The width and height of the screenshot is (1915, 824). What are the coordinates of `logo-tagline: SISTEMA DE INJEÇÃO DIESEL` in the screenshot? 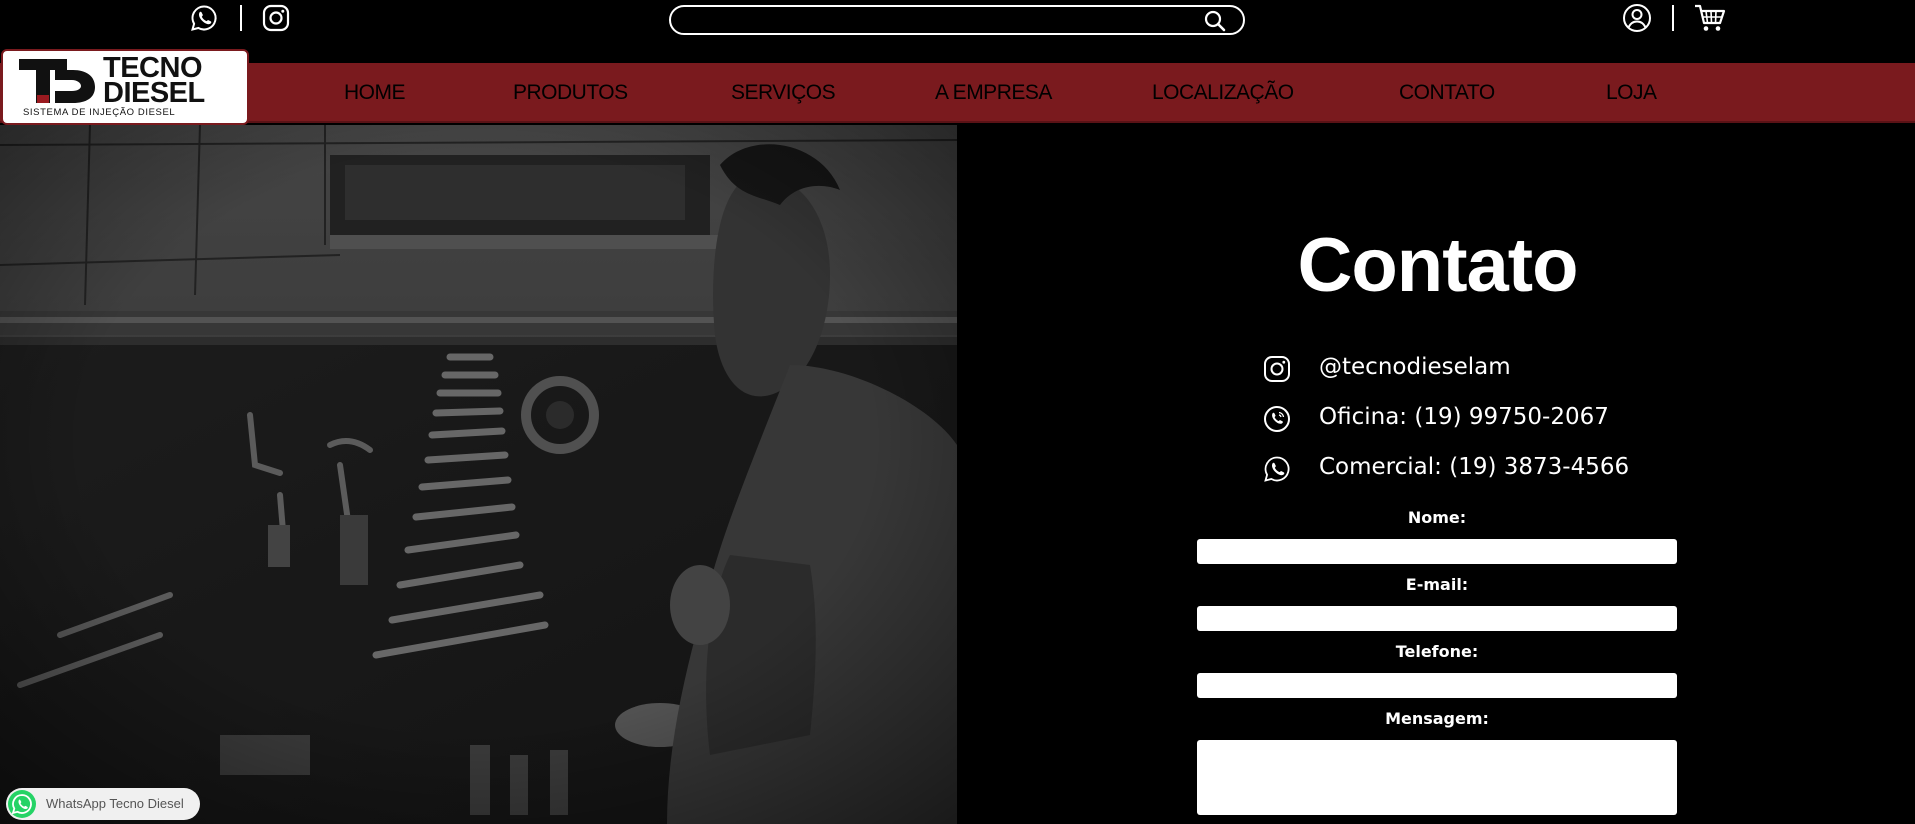 It's located at (99, 112).